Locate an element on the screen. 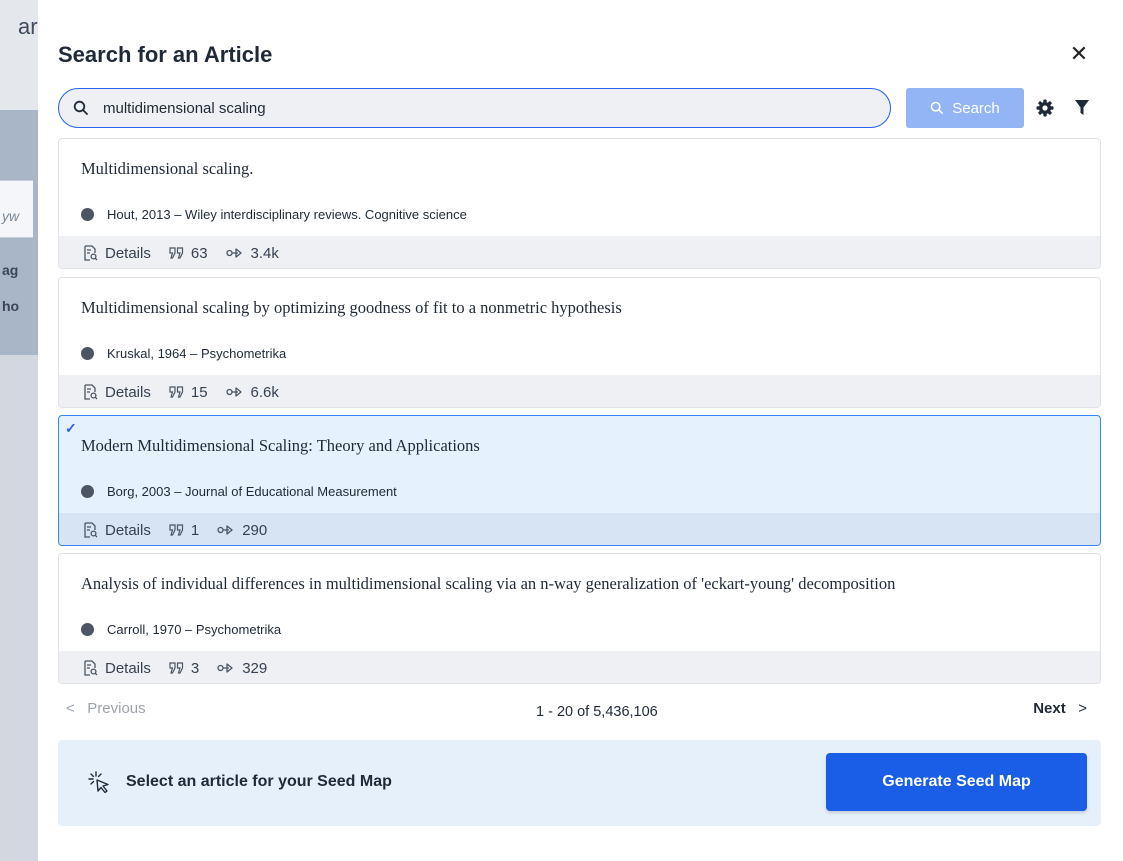  article-meta: Kruskal, 1964 – Psychometrika is located at coordinates (183, 353).